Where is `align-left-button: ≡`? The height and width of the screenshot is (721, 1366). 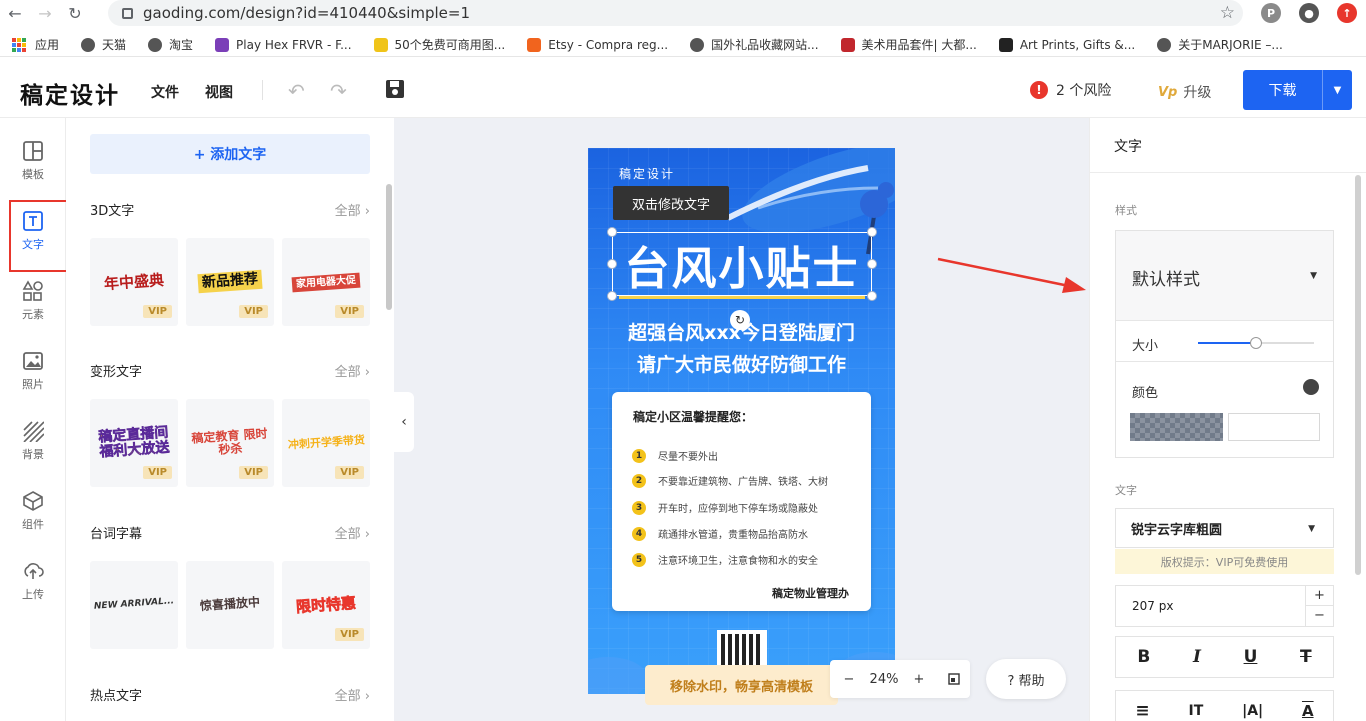 align-left-button: ≡ is located at coordinates (1142, 711).